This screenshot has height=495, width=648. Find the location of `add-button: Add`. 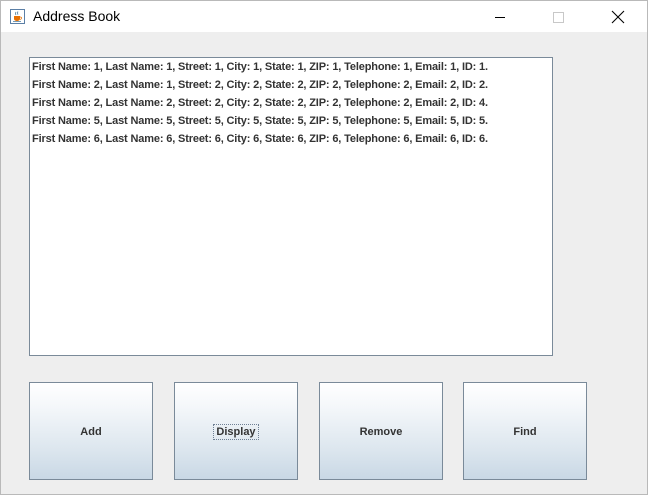

add-button: Add is located at coordinates (91, 431).